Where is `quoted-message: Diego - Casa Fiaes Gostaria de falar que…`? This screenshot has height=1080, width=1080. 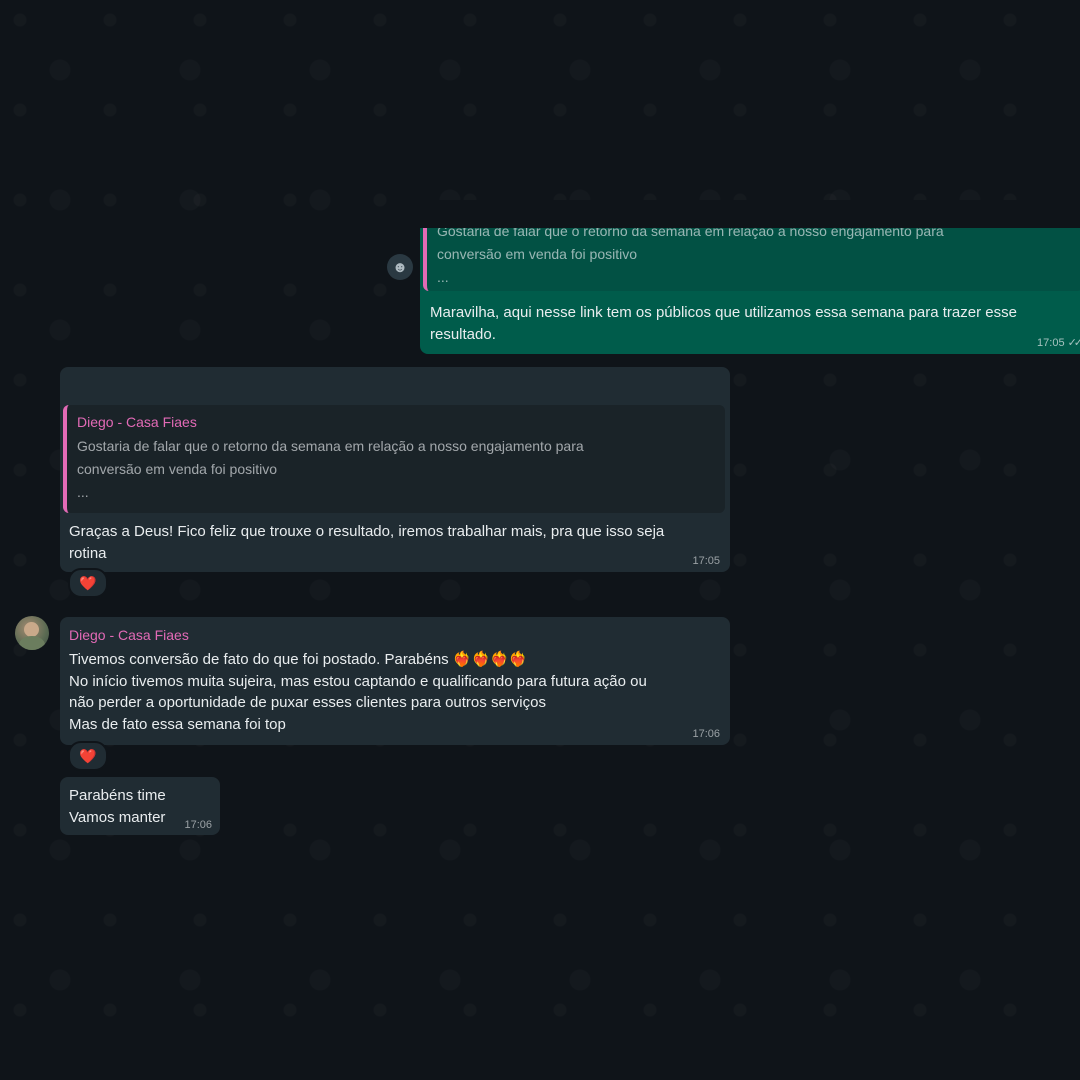
quoted-message: Diego - Casa Fiaes Gostaria de falar que… is located at coordinates (394, 459).